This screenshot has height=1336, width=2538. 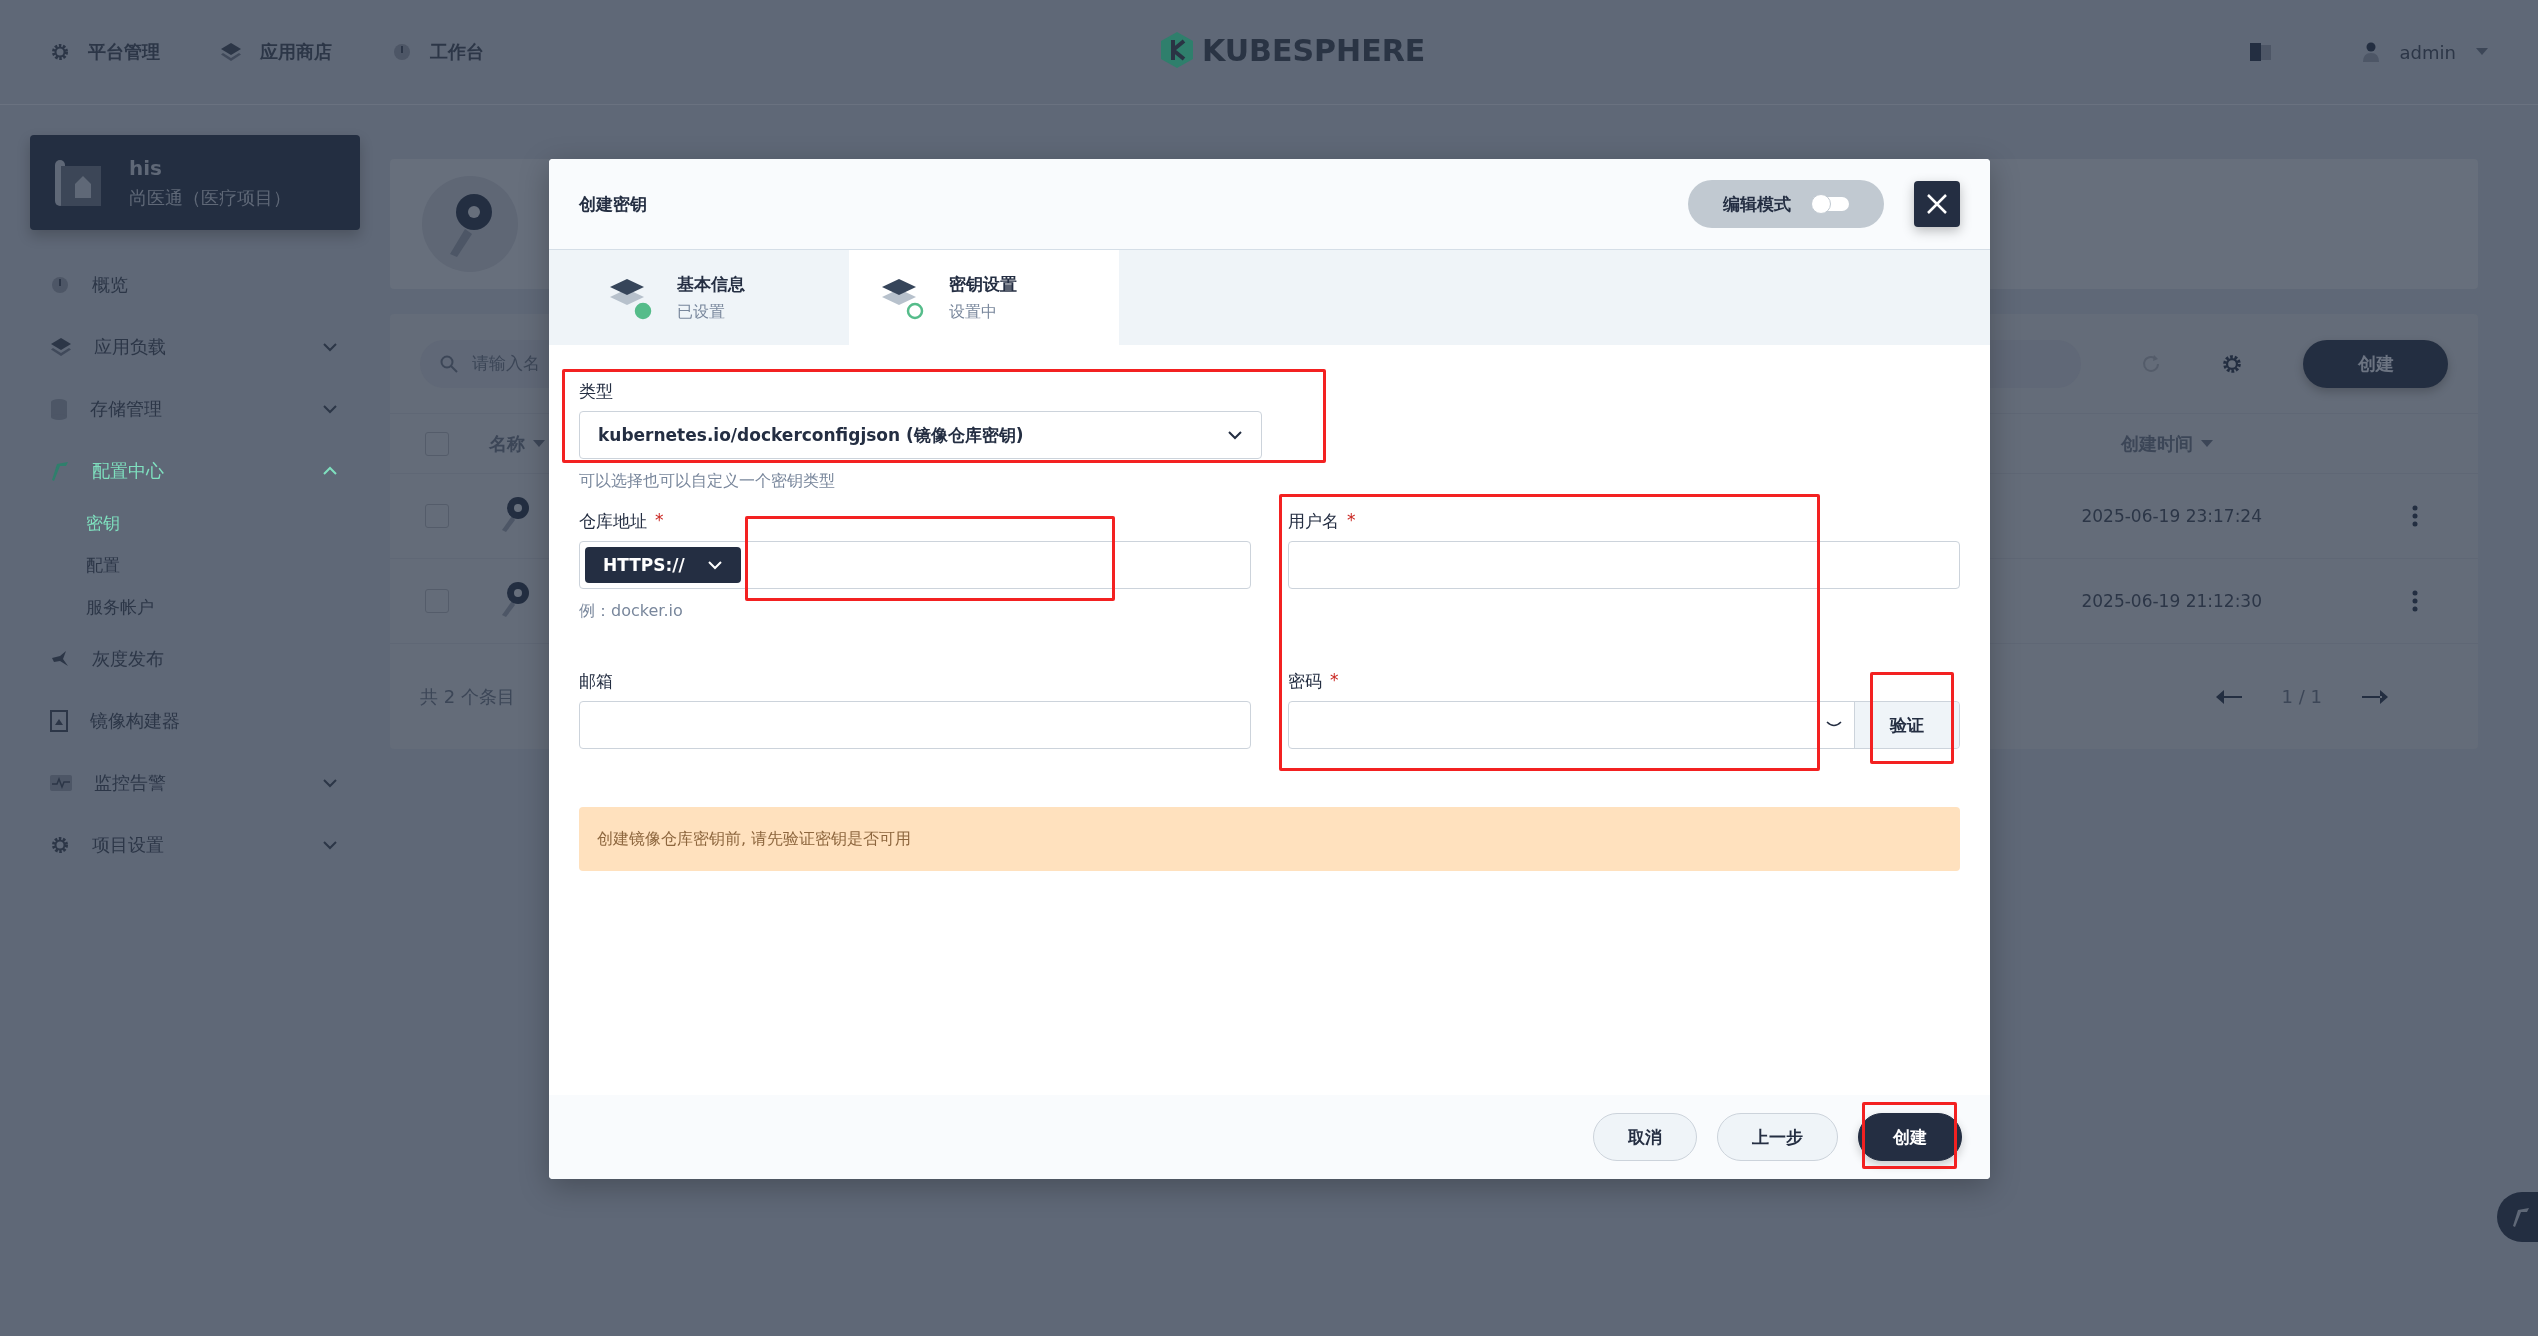 What do you see at coordinates (1777, 1137) in the screenshot?
I see `footer-button: 上一步` at bounding box center [1777, 1137].